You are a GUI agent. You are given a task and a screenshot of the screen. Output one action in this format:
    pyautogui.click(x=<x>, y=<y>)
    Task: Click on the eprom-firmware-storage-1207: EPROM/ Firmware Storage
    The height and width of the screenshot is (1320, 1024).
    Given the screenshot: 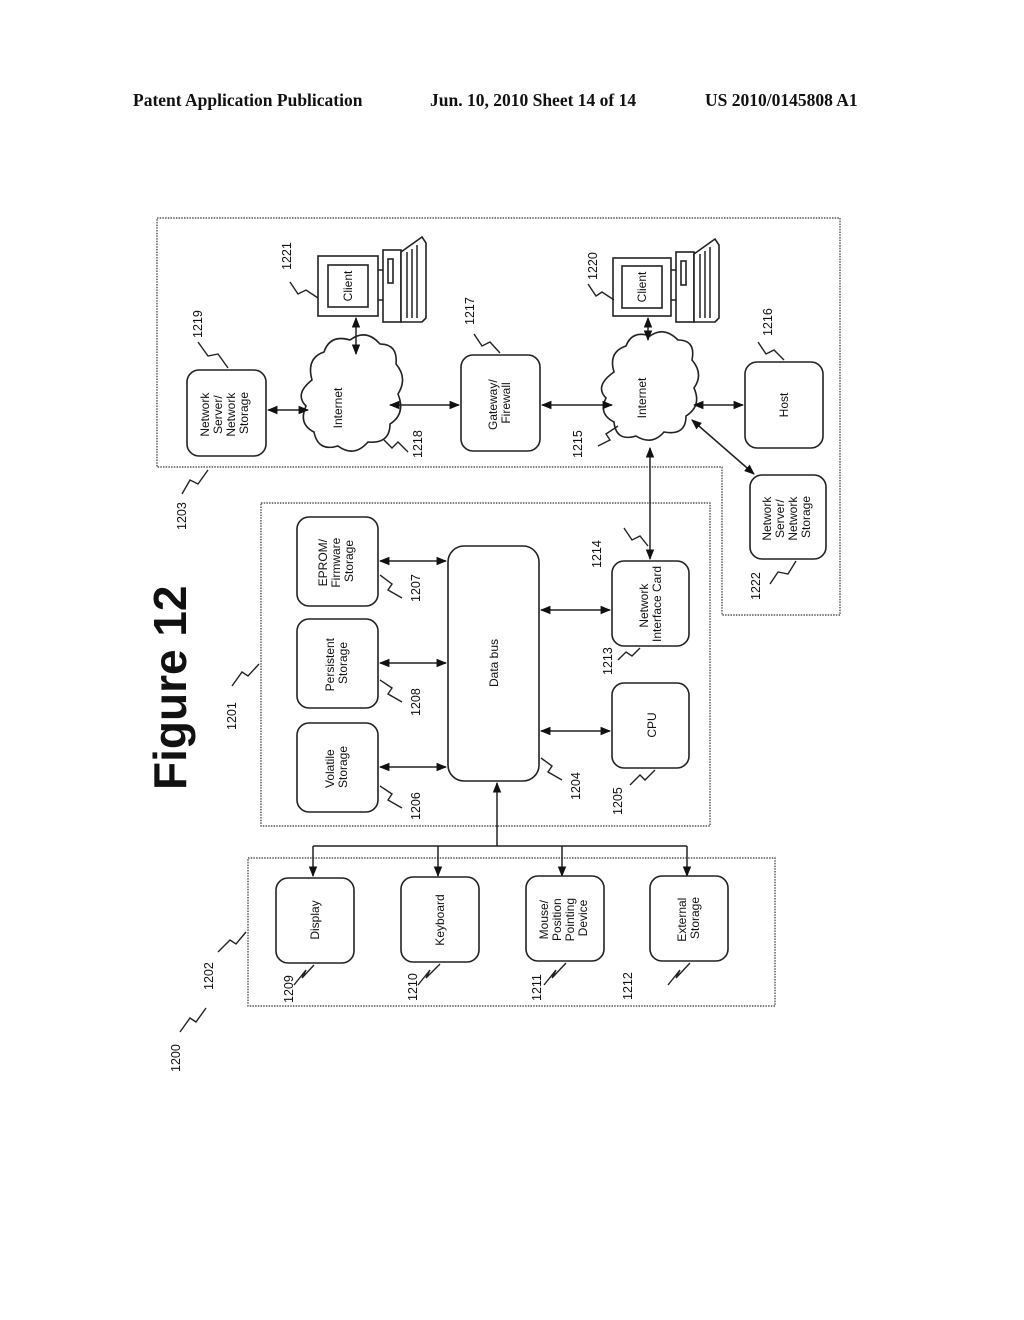 What is the action you would take?
    pyautogui.click(x=337, y=561)
    